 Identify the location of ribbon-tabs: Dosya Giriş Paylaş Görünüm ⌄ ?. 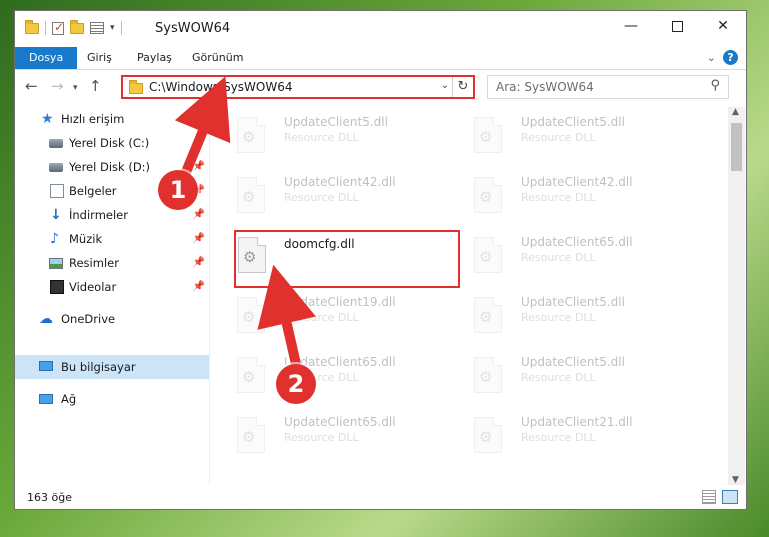
(380, 58).